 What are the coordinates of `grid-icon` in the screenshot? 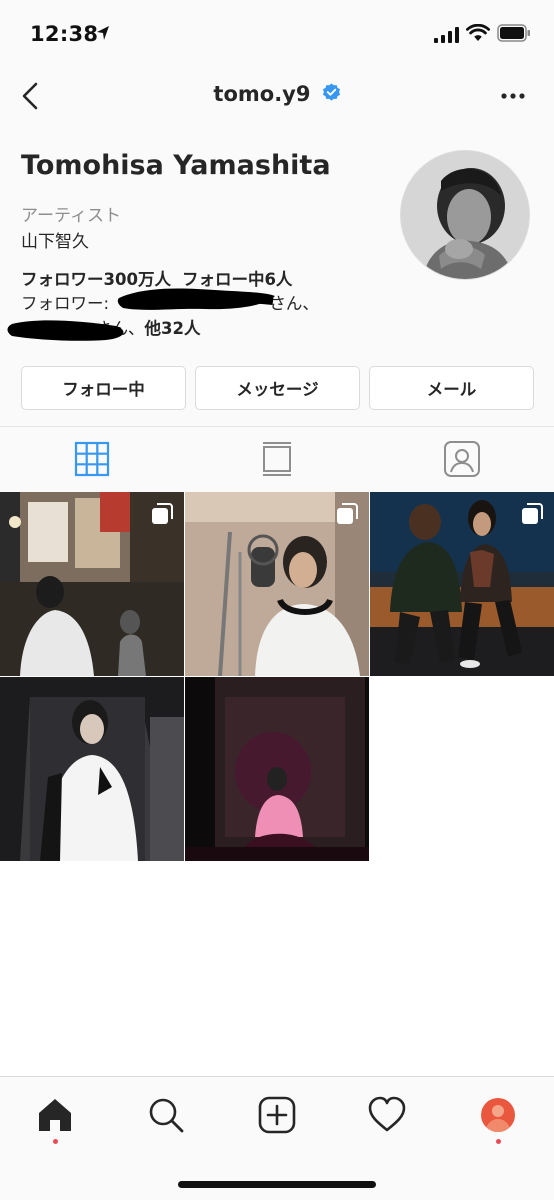 It's located at (92, 459).